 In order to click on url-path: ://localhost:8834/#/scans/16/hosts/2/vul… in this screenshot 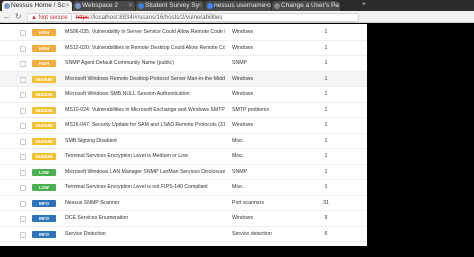, I will do `click(155, 17)`.